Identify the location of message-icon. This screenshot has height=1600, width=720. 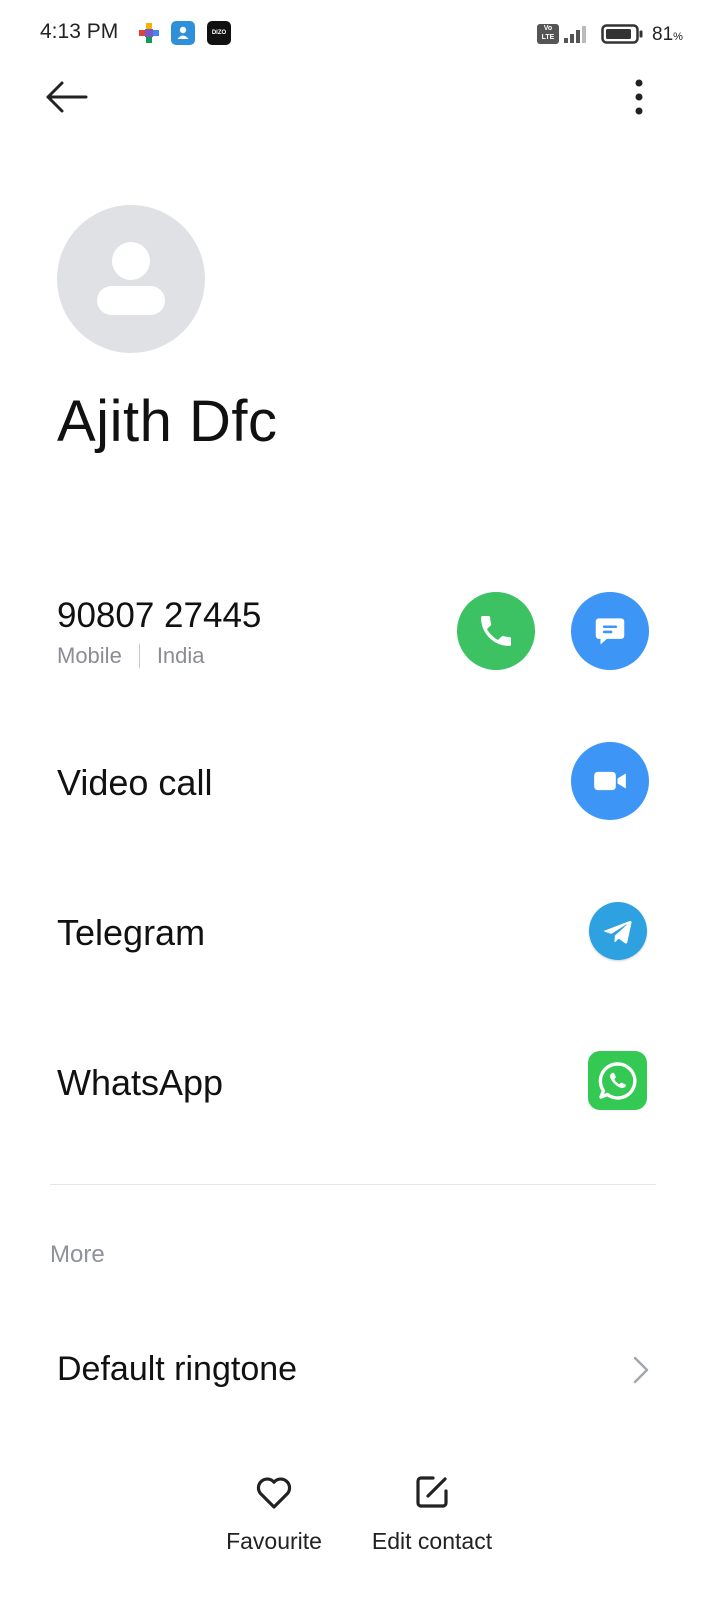
(610, 631).